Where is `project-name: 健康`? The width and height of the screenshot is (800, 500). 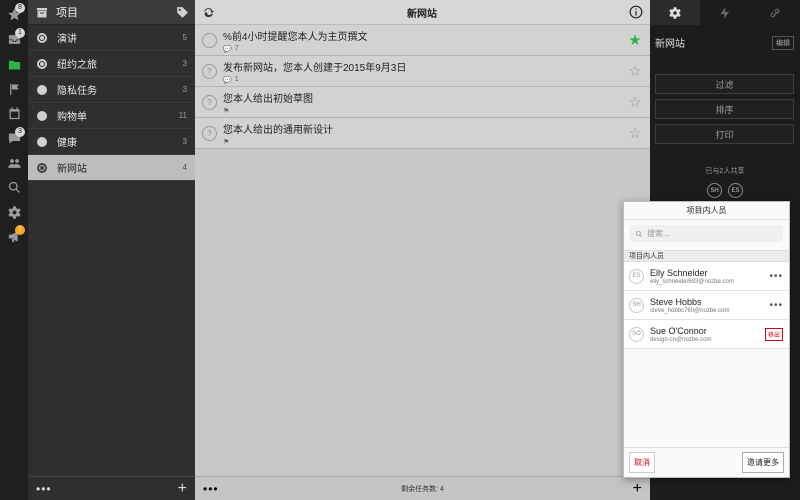
project-name: 健康 is located at coordinates (67, 143).